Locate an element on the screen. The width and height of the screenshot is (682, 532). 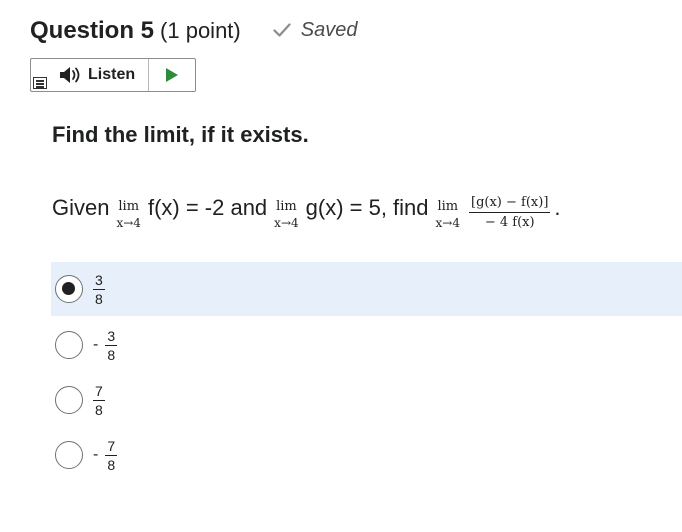
saved-status: Saved is located at coordinates (315, 30).